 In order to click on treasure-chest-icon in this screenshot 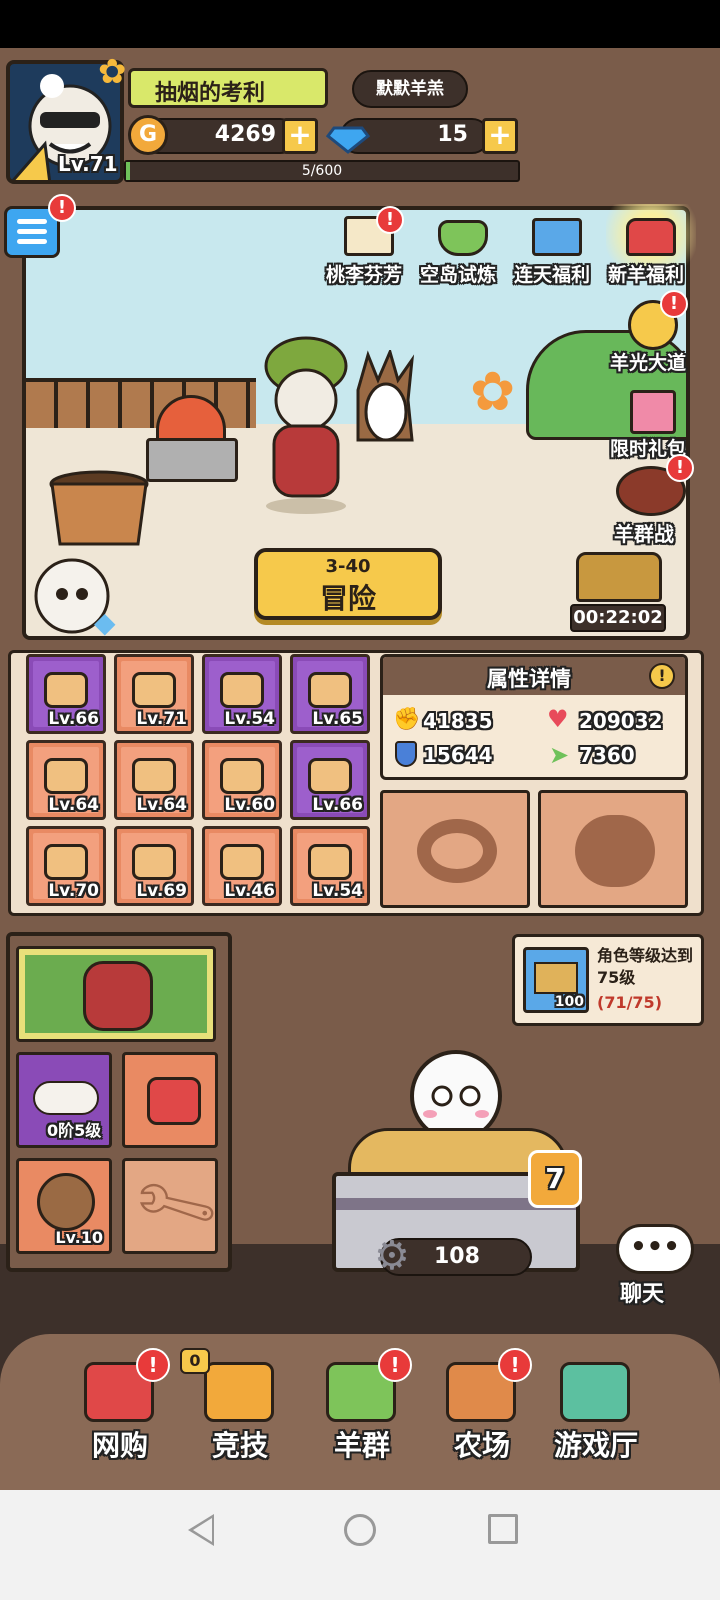, I will do `click(651, 237)`.